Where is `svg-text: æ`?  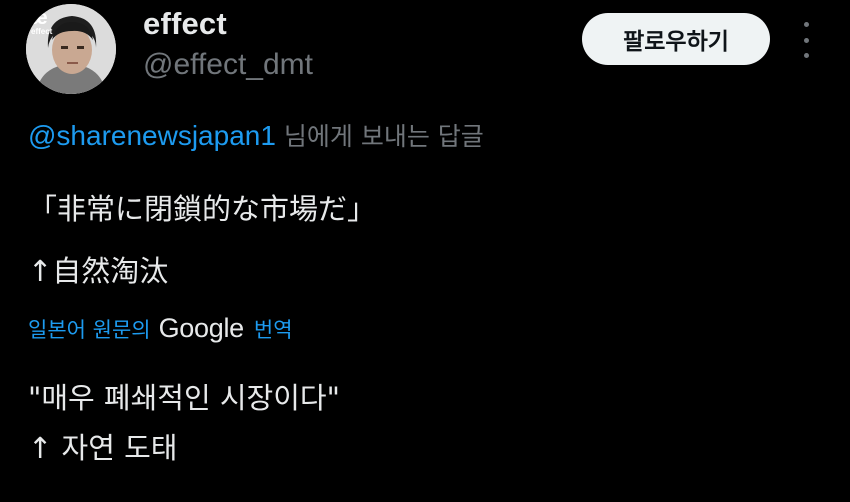 svg-text: æ is located at coordinates (39, 18).